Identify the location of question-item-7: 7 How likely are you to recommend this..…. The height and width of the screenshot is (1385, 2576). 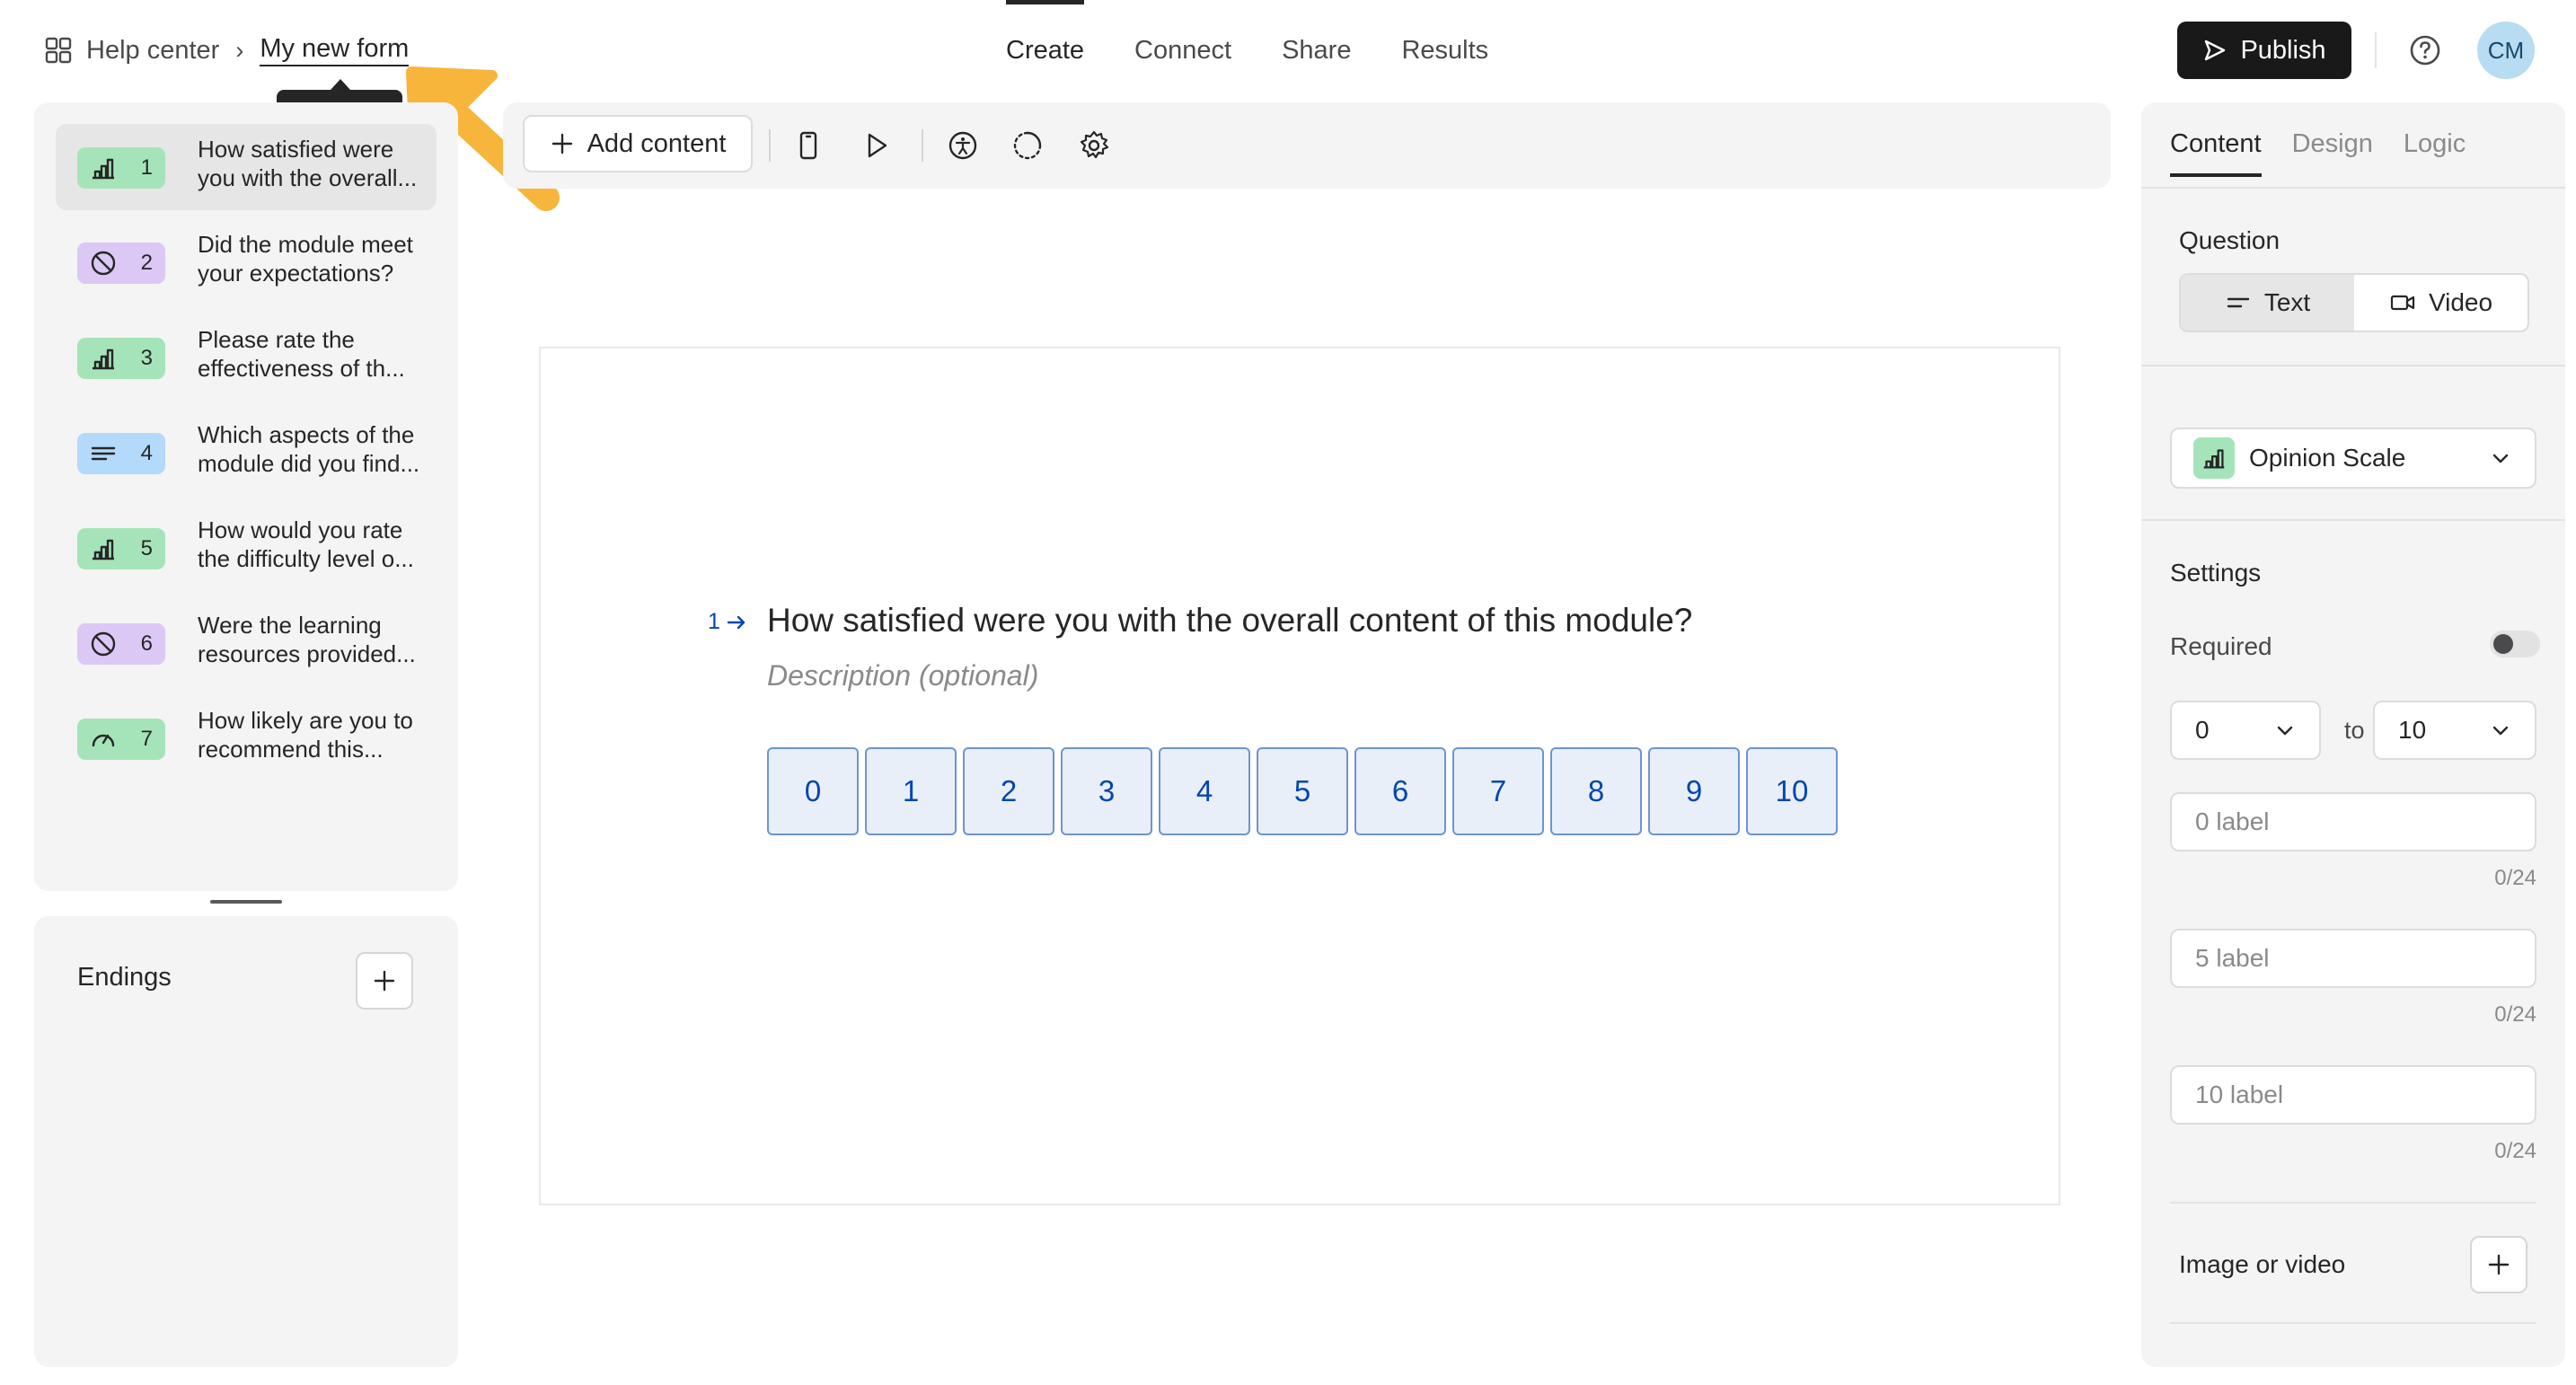
(247, 738).